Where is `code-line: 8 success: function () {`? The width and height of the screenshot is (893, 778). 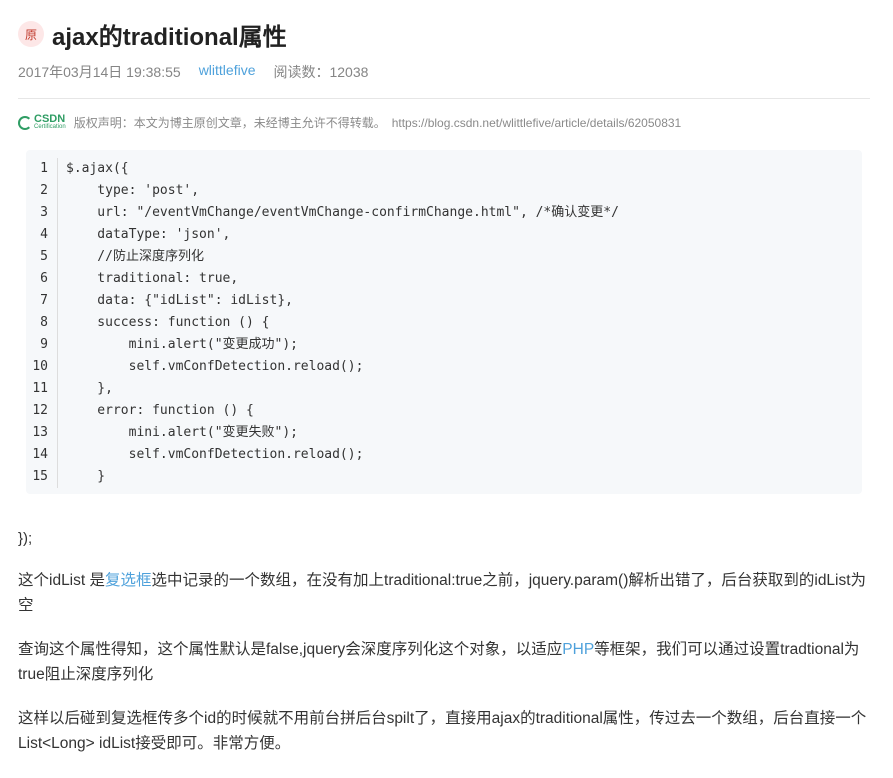 code-line: 8 success: function () { is located at coordinates (322, 323).